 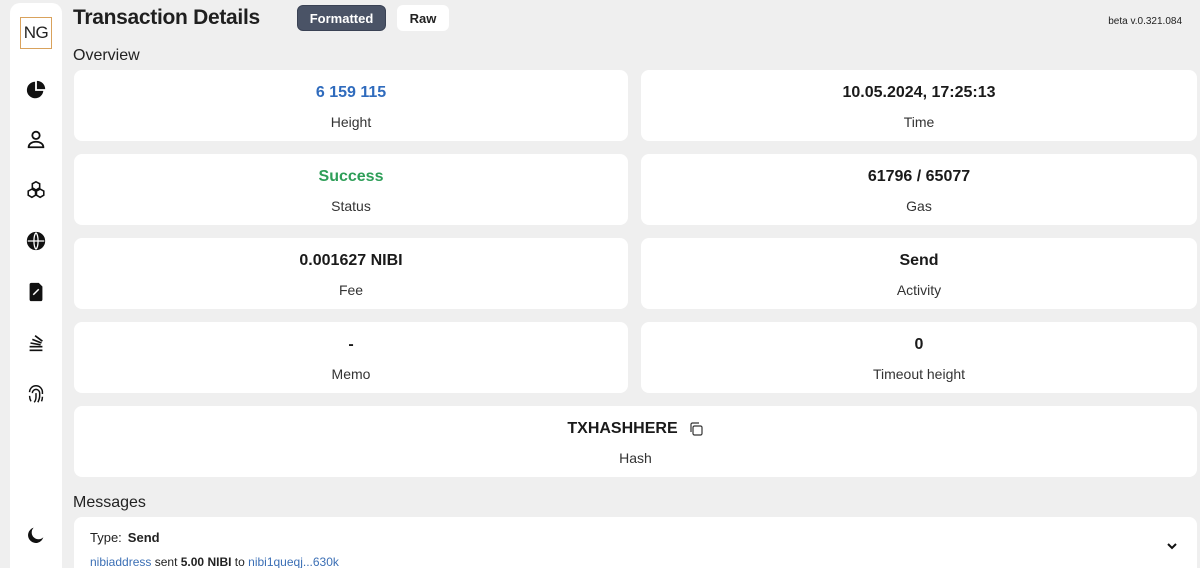 I want to click on version-label: beta v.0.321.084, so click(x=1145, y=21).